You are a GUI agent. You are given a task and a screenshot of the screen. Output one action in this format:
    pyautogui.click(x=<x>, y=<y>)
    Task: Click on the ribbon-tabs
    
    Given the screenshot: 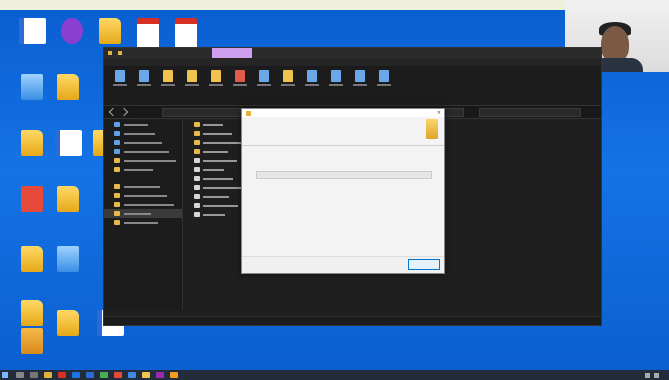 What is the action you would take?
    pyautogui.click(x=352, y=62)
    